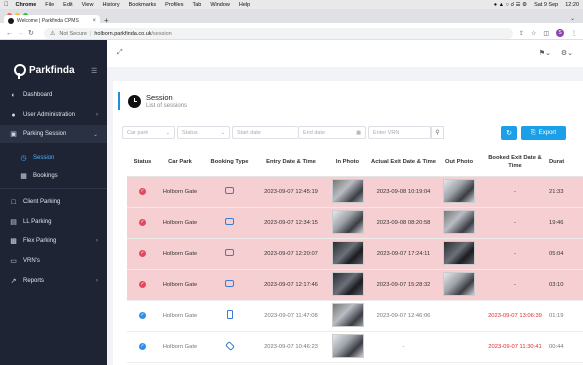 Image resolution: width=583 pixels, height=365 pixels. I want to click on menu-window: Window, so click(220, 5).